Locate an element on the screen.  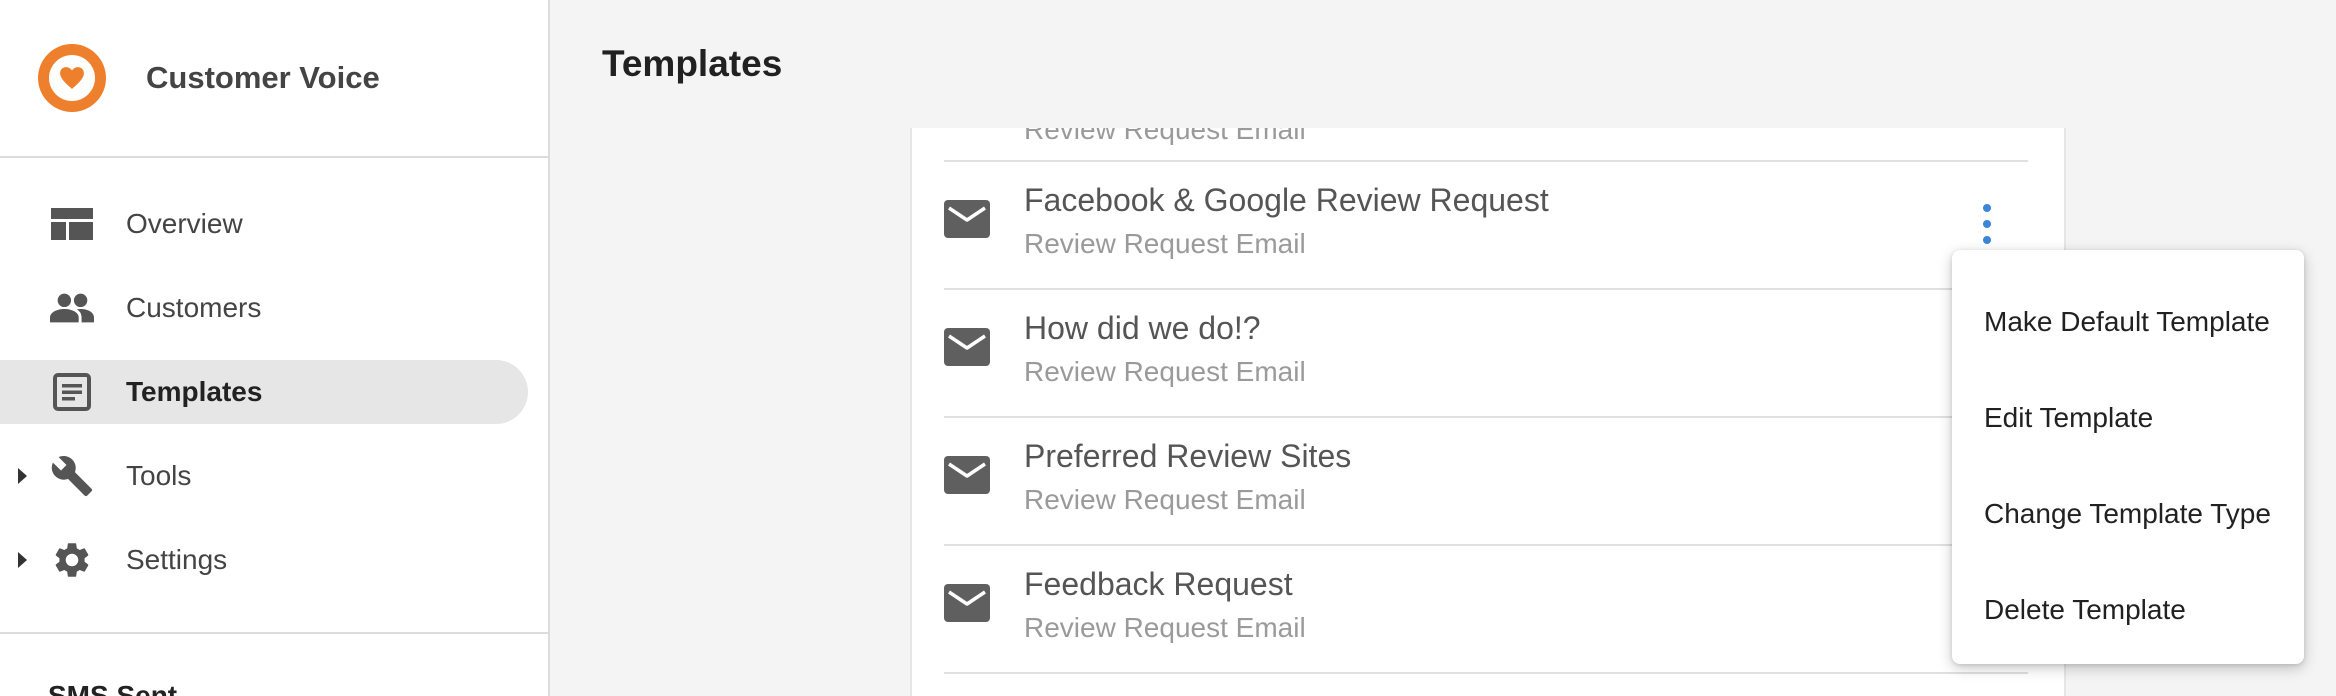
delete-template-menu-item: Delete Template is located at coordinates (2128, 610).